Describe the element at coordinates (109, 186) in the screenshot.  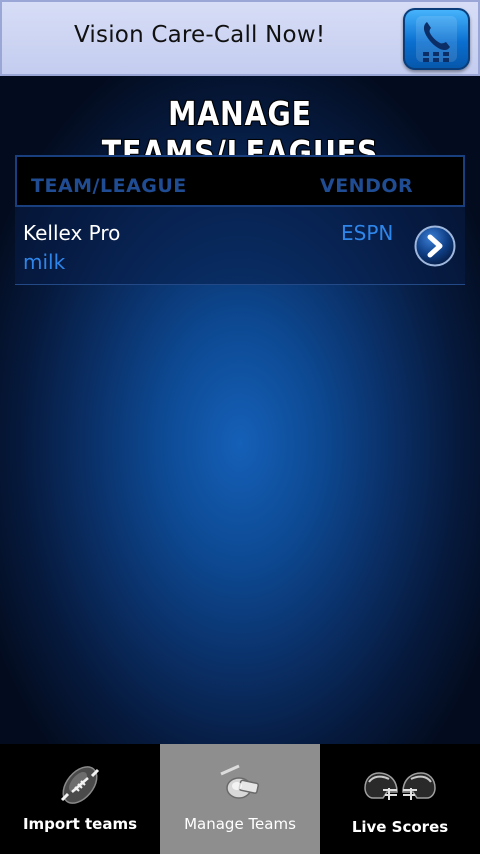
I see `column-header-team-league: TEAM/LEAGUE` at that location.